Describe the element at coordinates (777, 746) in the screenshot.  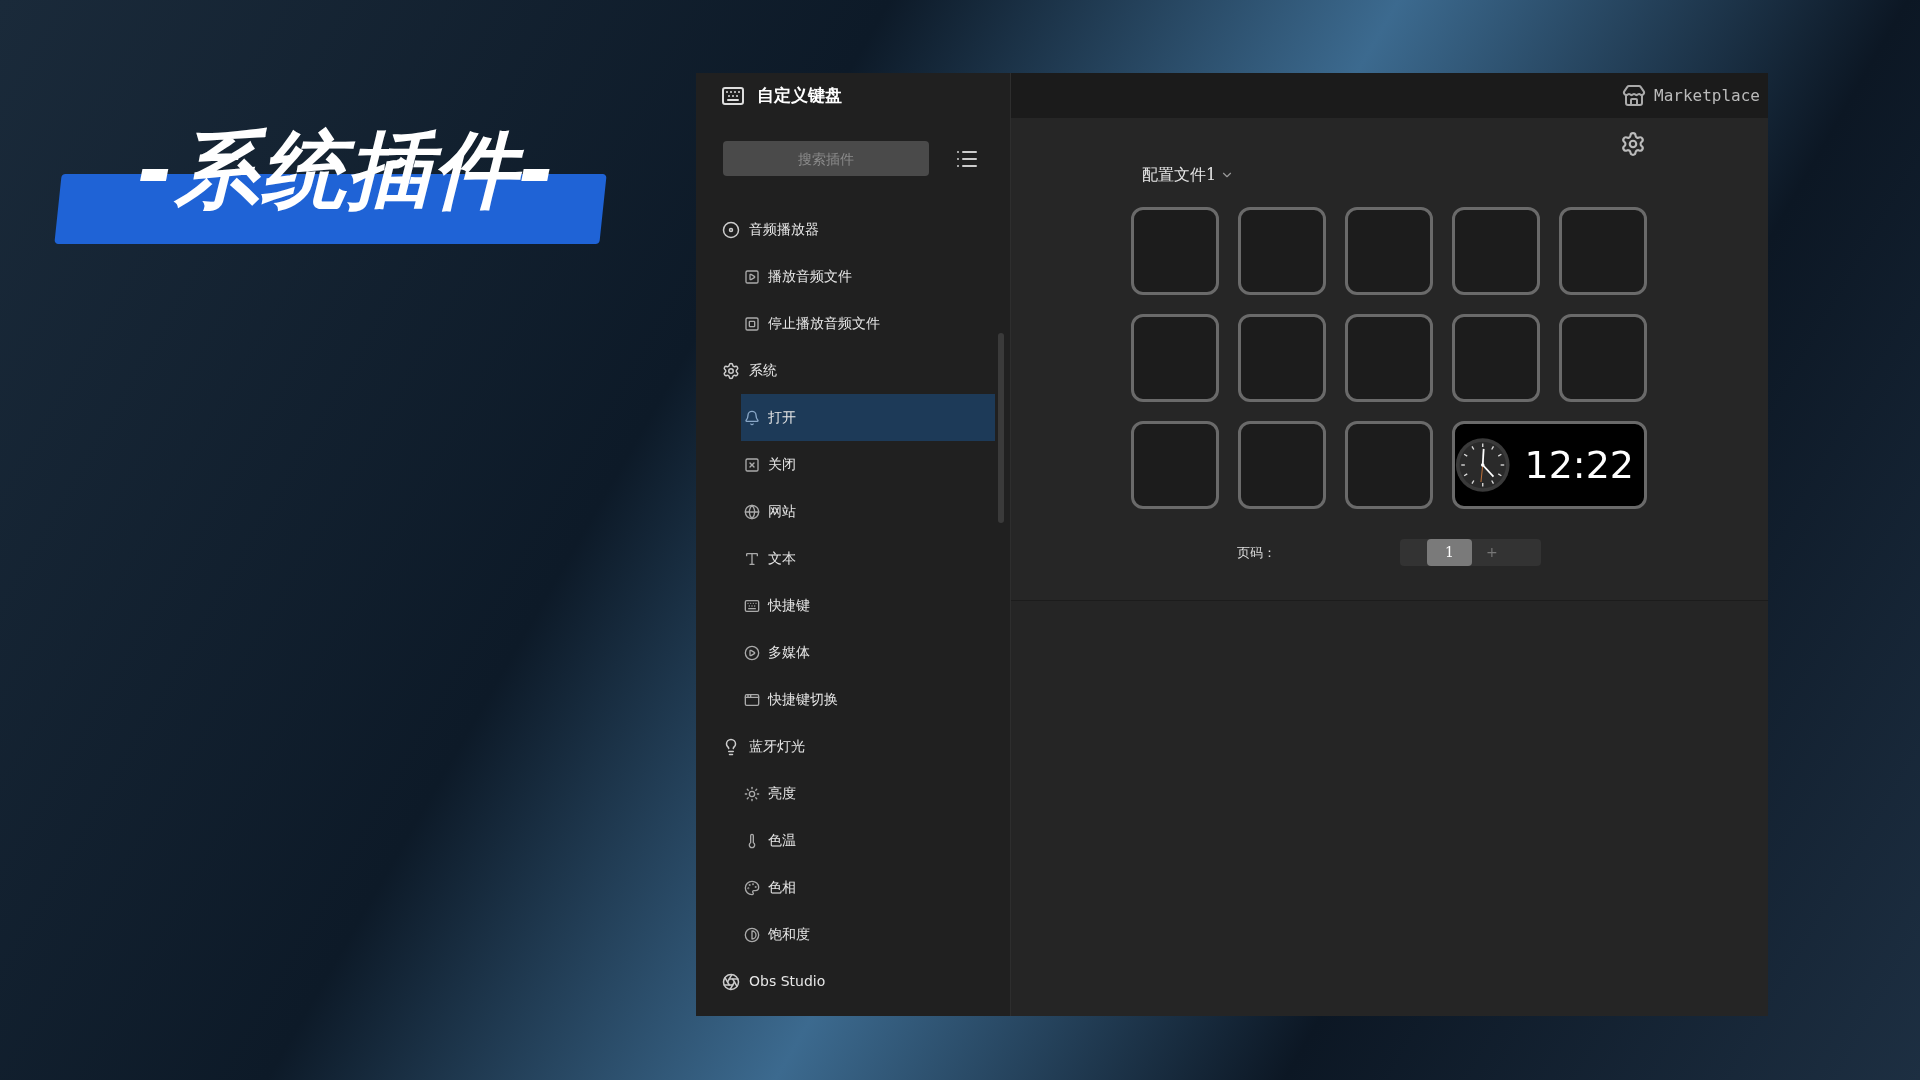
I see `group-label: 蓝牙灯光` at that location.